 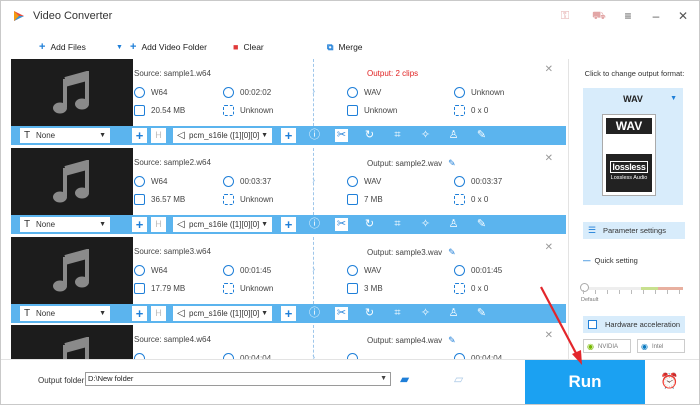 What do you see at coordinates (238, 379) in the screenshot?
I see `output-folder-field: D:\New folder ▼` at bounding box center [238, 379].